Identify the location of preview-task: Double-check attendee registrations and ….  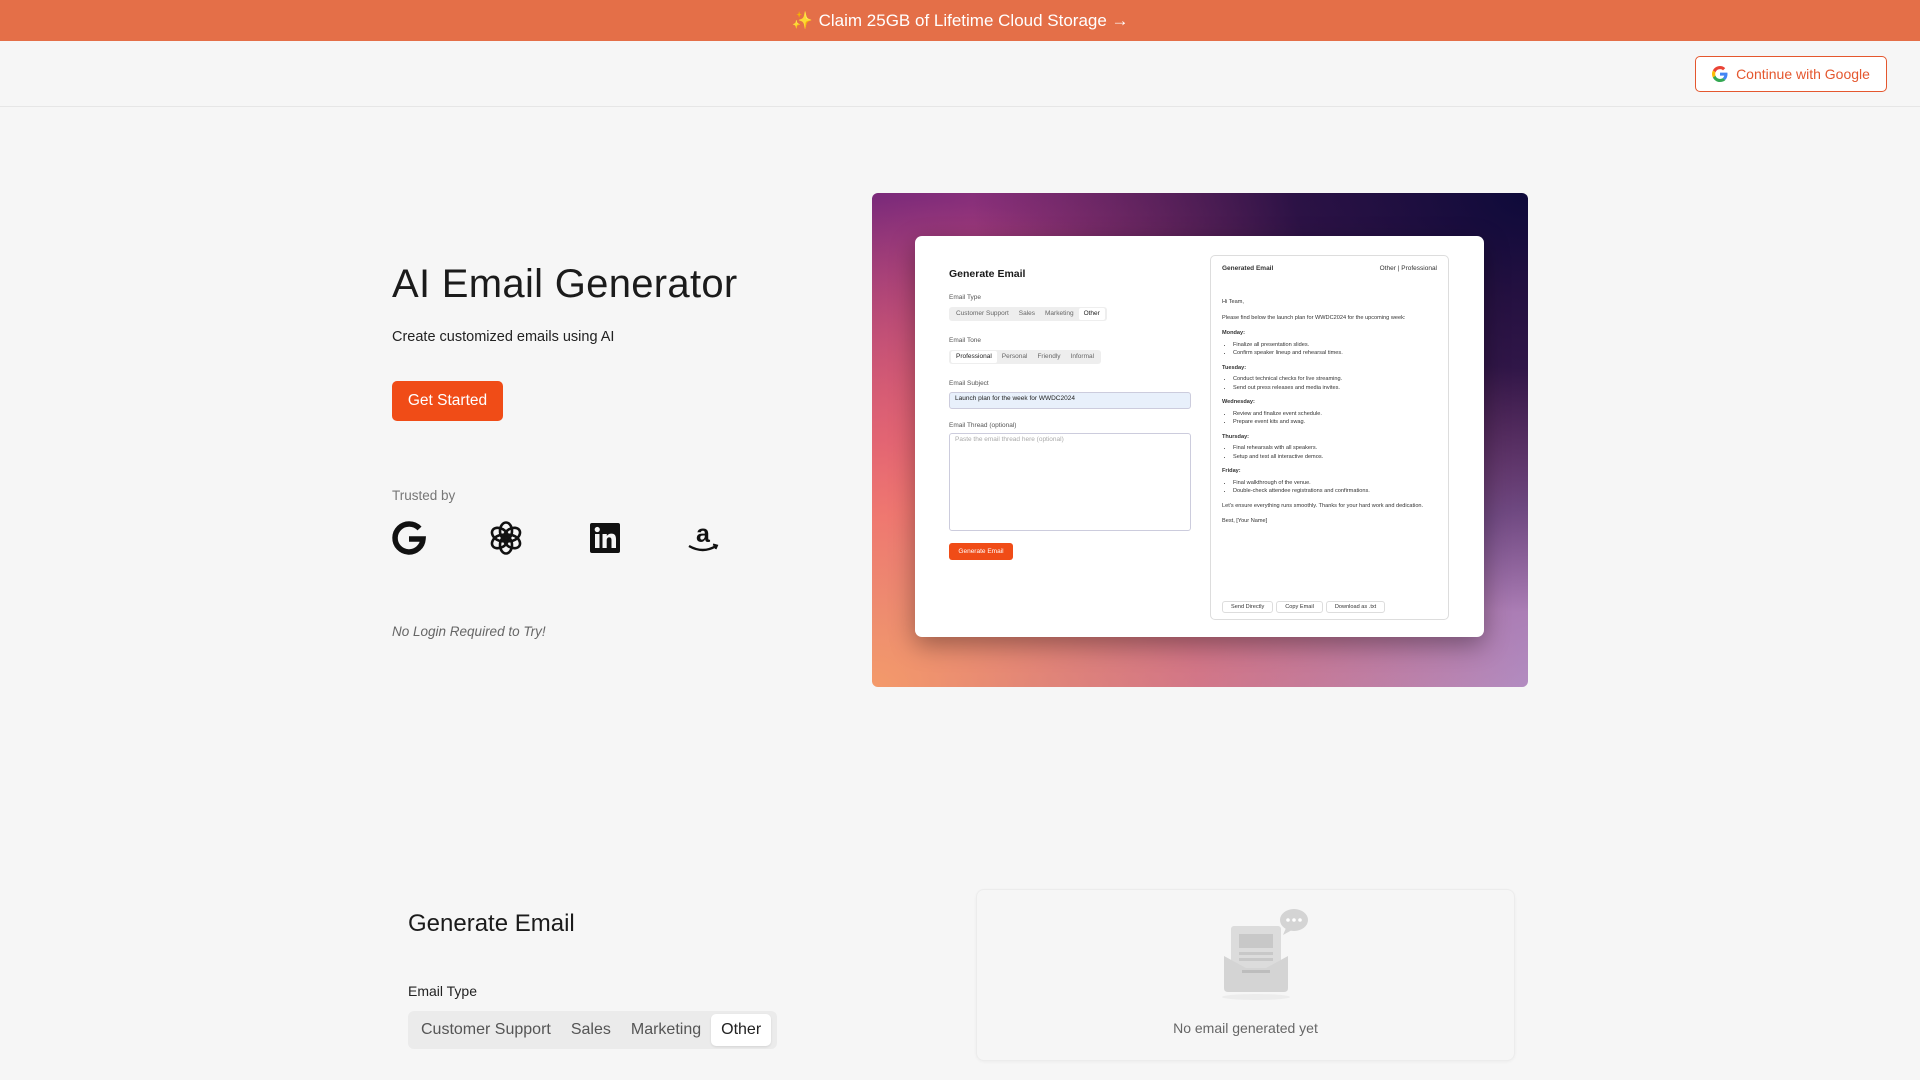
(1334, 491).